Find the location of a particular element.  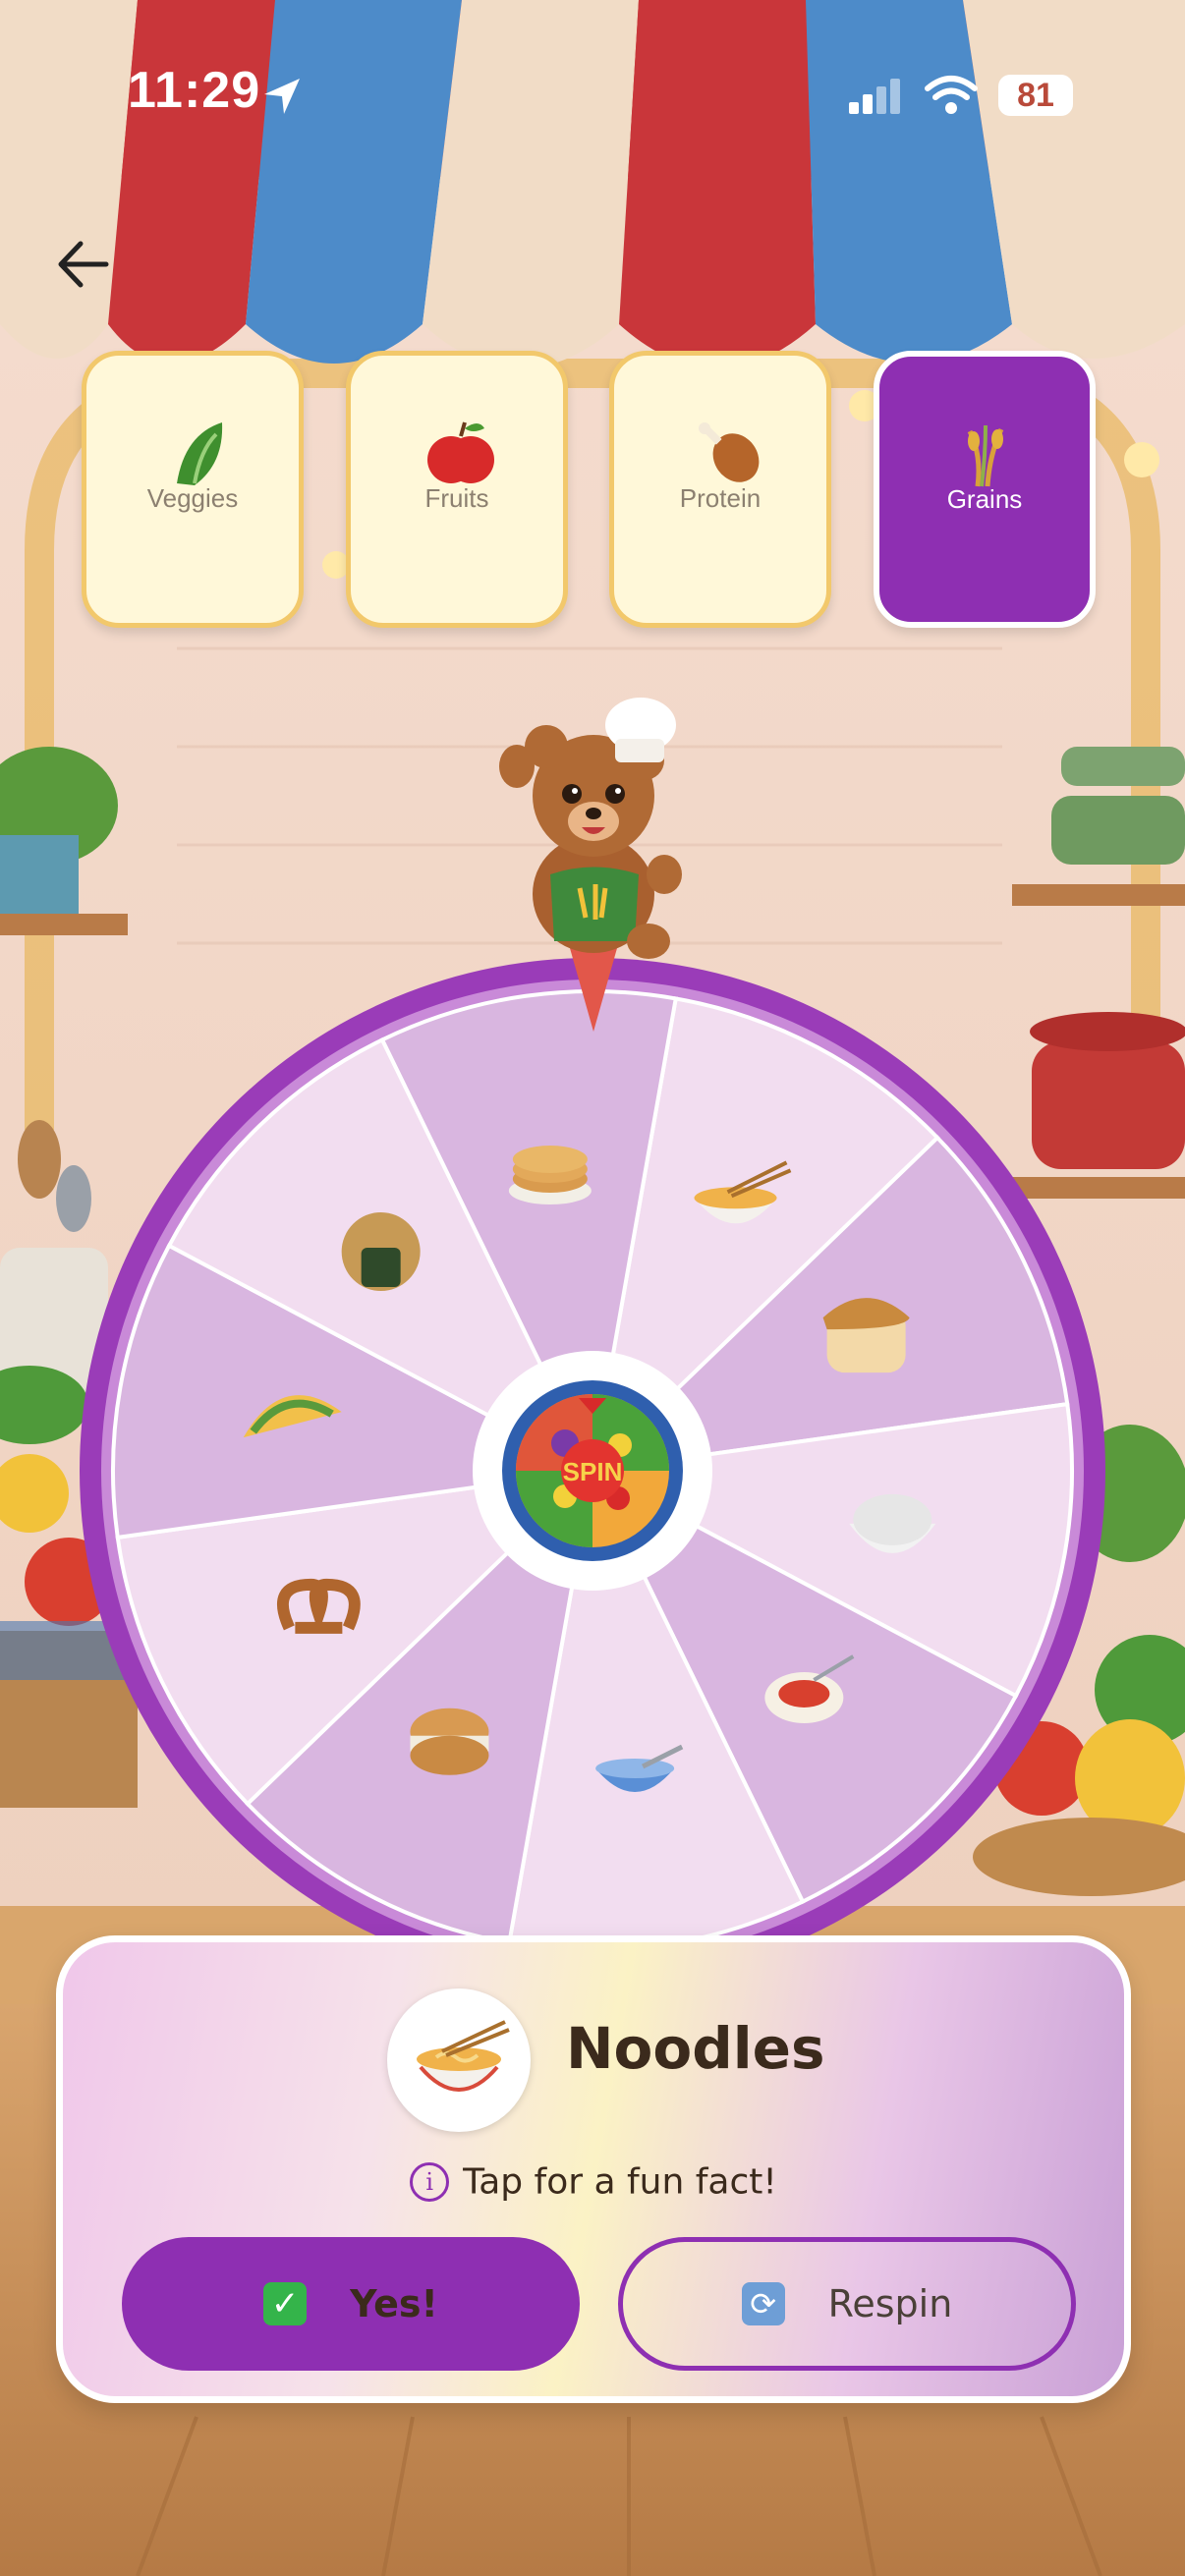

spin-label: SPIN is located at coordinates (593, 1471).